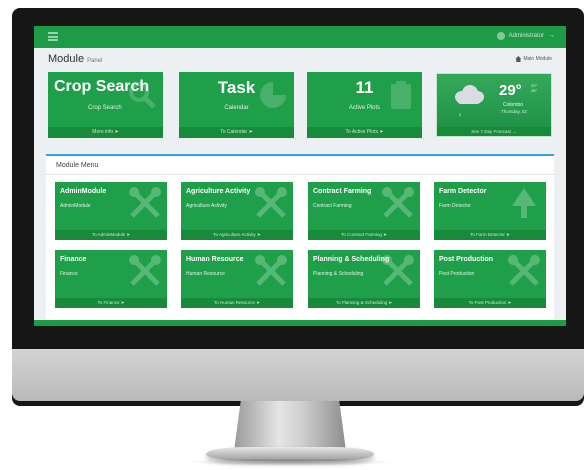 Image resolution: width=585 pixels, height=470 pixels. Describe the element at coordinates (510, 90) in the screenshot. I see `temperature: 29°` at that location.